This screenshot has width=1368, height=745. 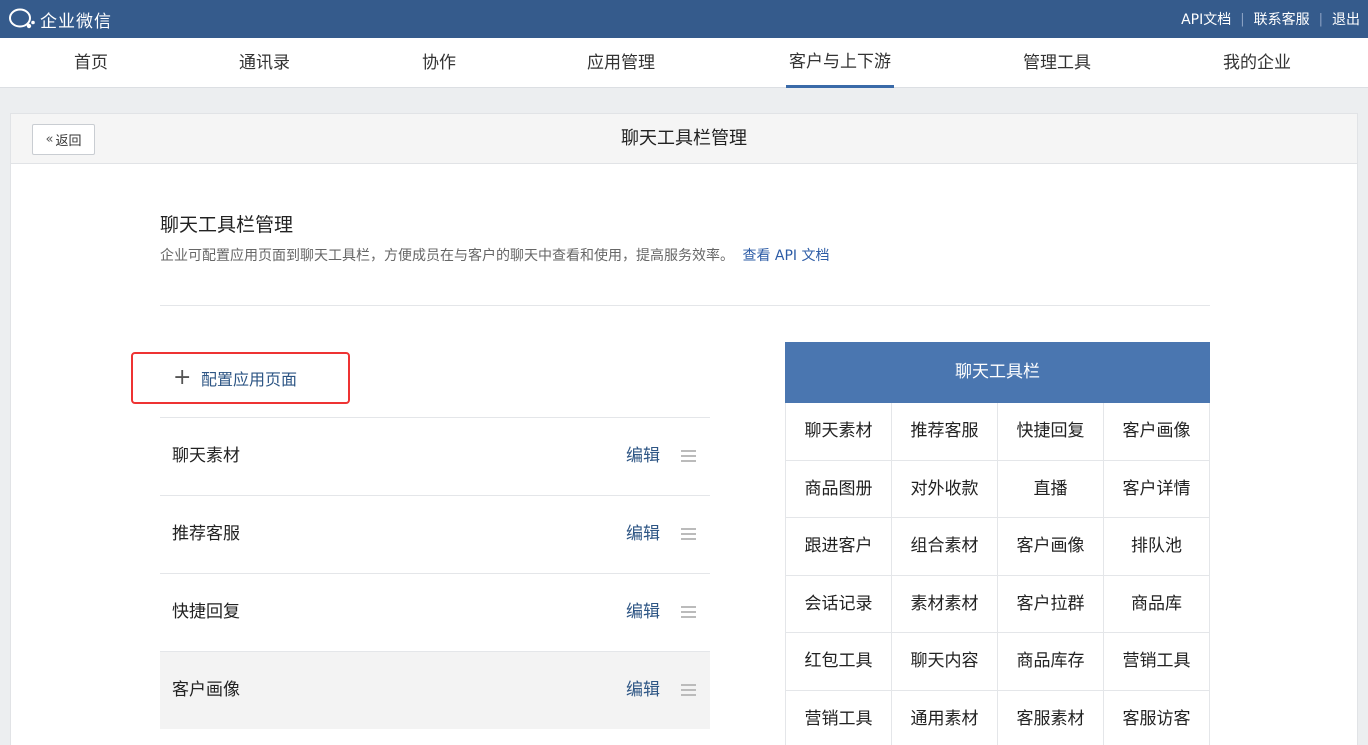 What do you see at coordinates (206, 534) in the screenshot?
I see `app-page-name: 推荐客服` at bounding box center [206, 534].